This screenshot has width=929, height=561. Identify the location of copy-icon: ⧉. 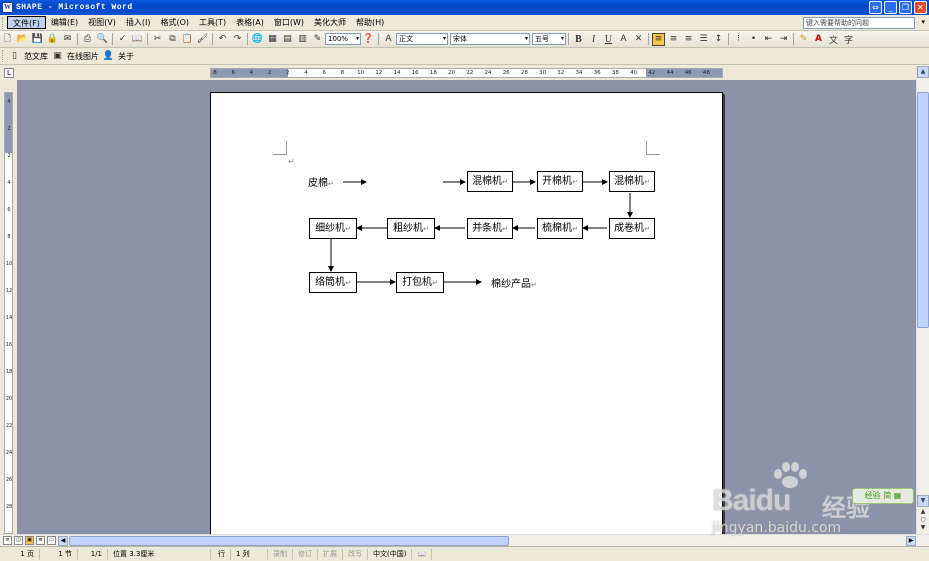
(172, 39).